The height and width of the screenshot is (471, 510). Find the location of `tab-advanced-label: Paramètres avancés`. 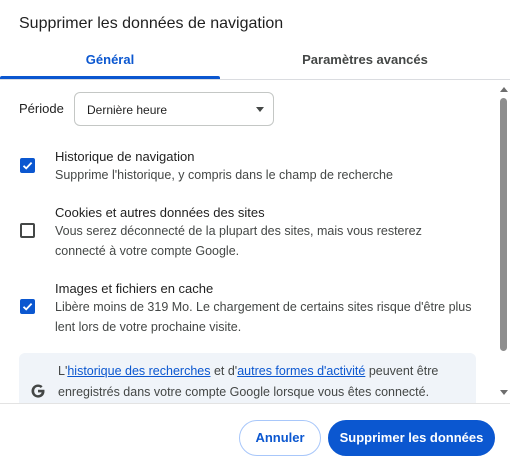

tab-advanced-label: Paramètres avancés is located at coordinates (365, 59).